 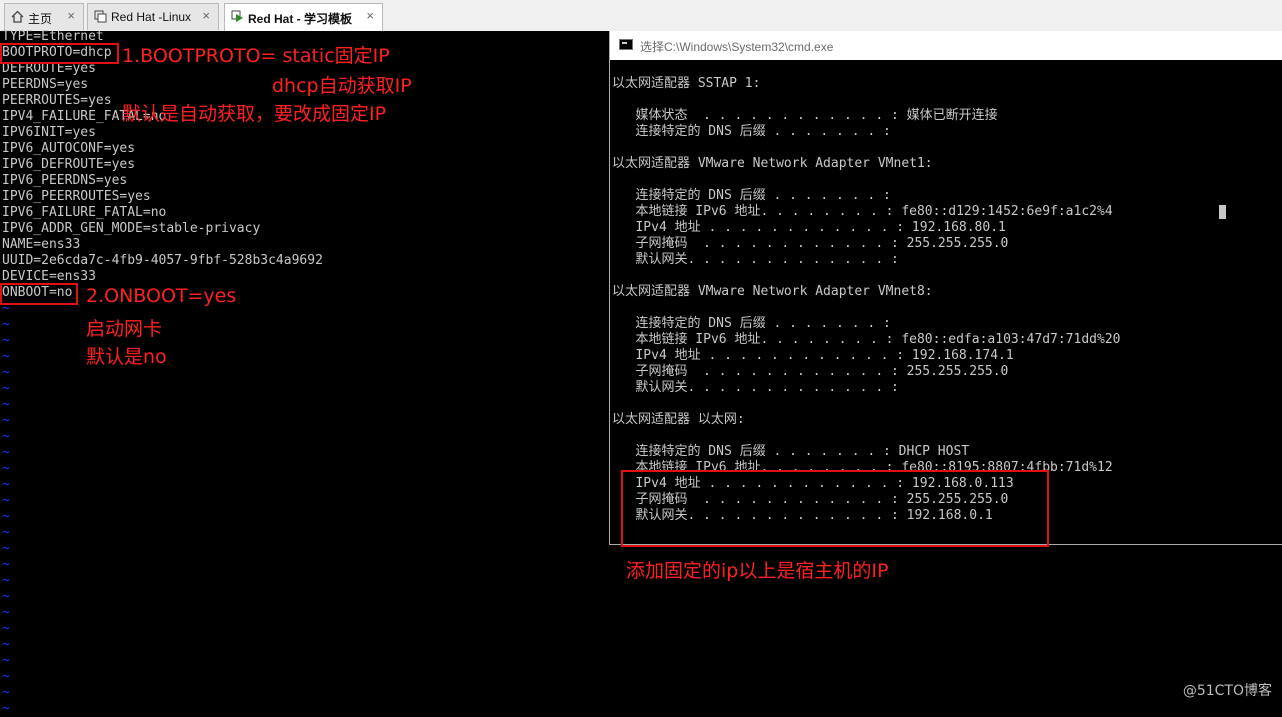 What do you see at coordinates (57, 100) in the screenshot?
I see `config-line: PEERROUTES=yes` at bounding box center [57, 100].